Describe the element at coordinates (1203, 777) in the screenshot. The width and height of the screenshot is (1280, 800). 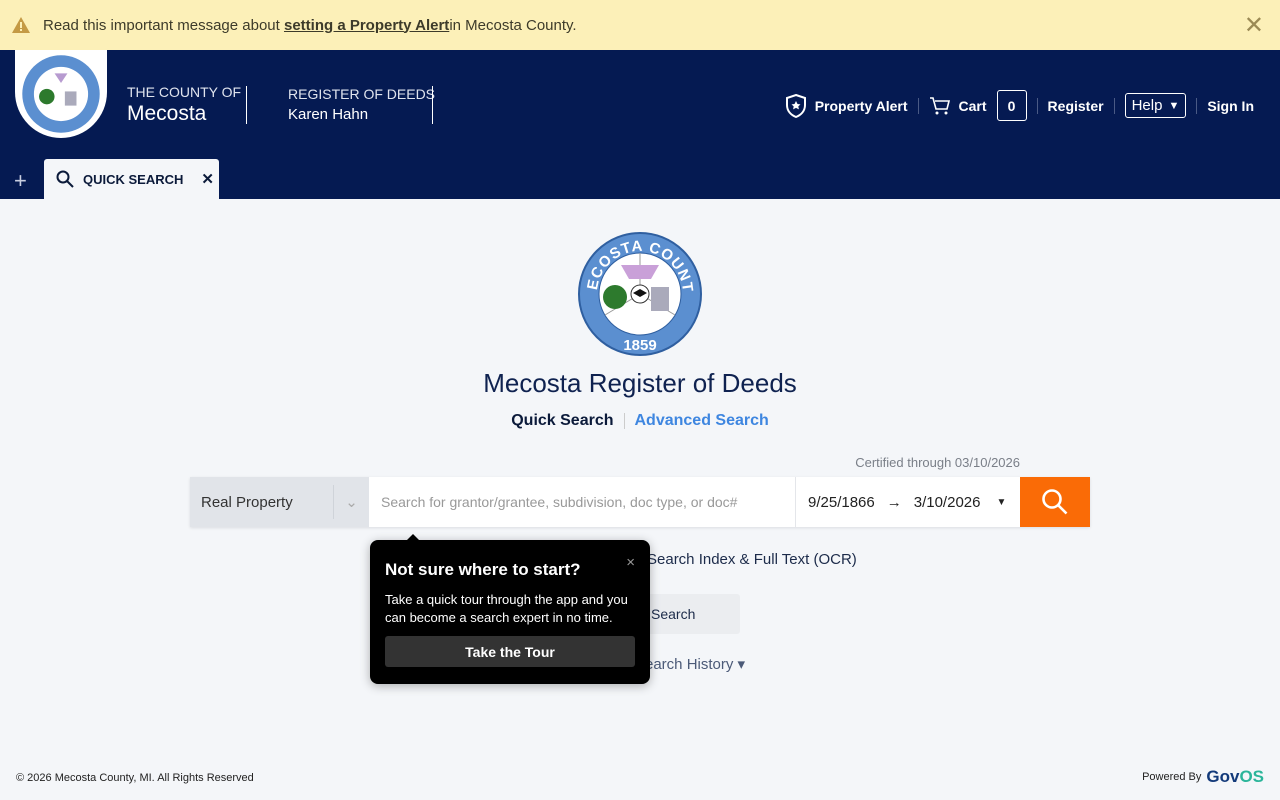
I see `powered-by: Powered By GovOS` at that location.